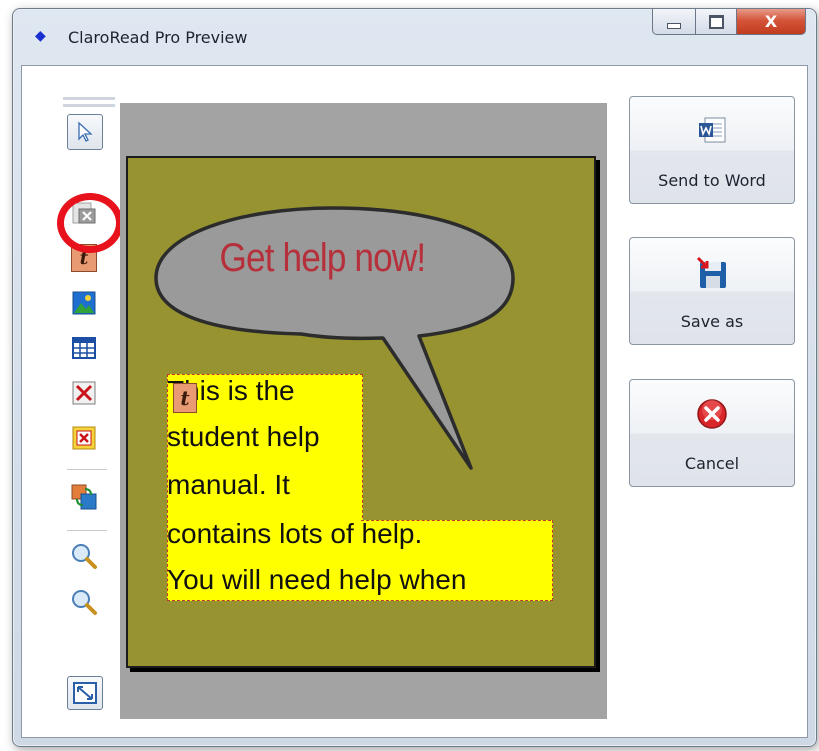 This screenshot has height=751, width=819. I want to click on body-text-line: manual. It, so click(228, 484).